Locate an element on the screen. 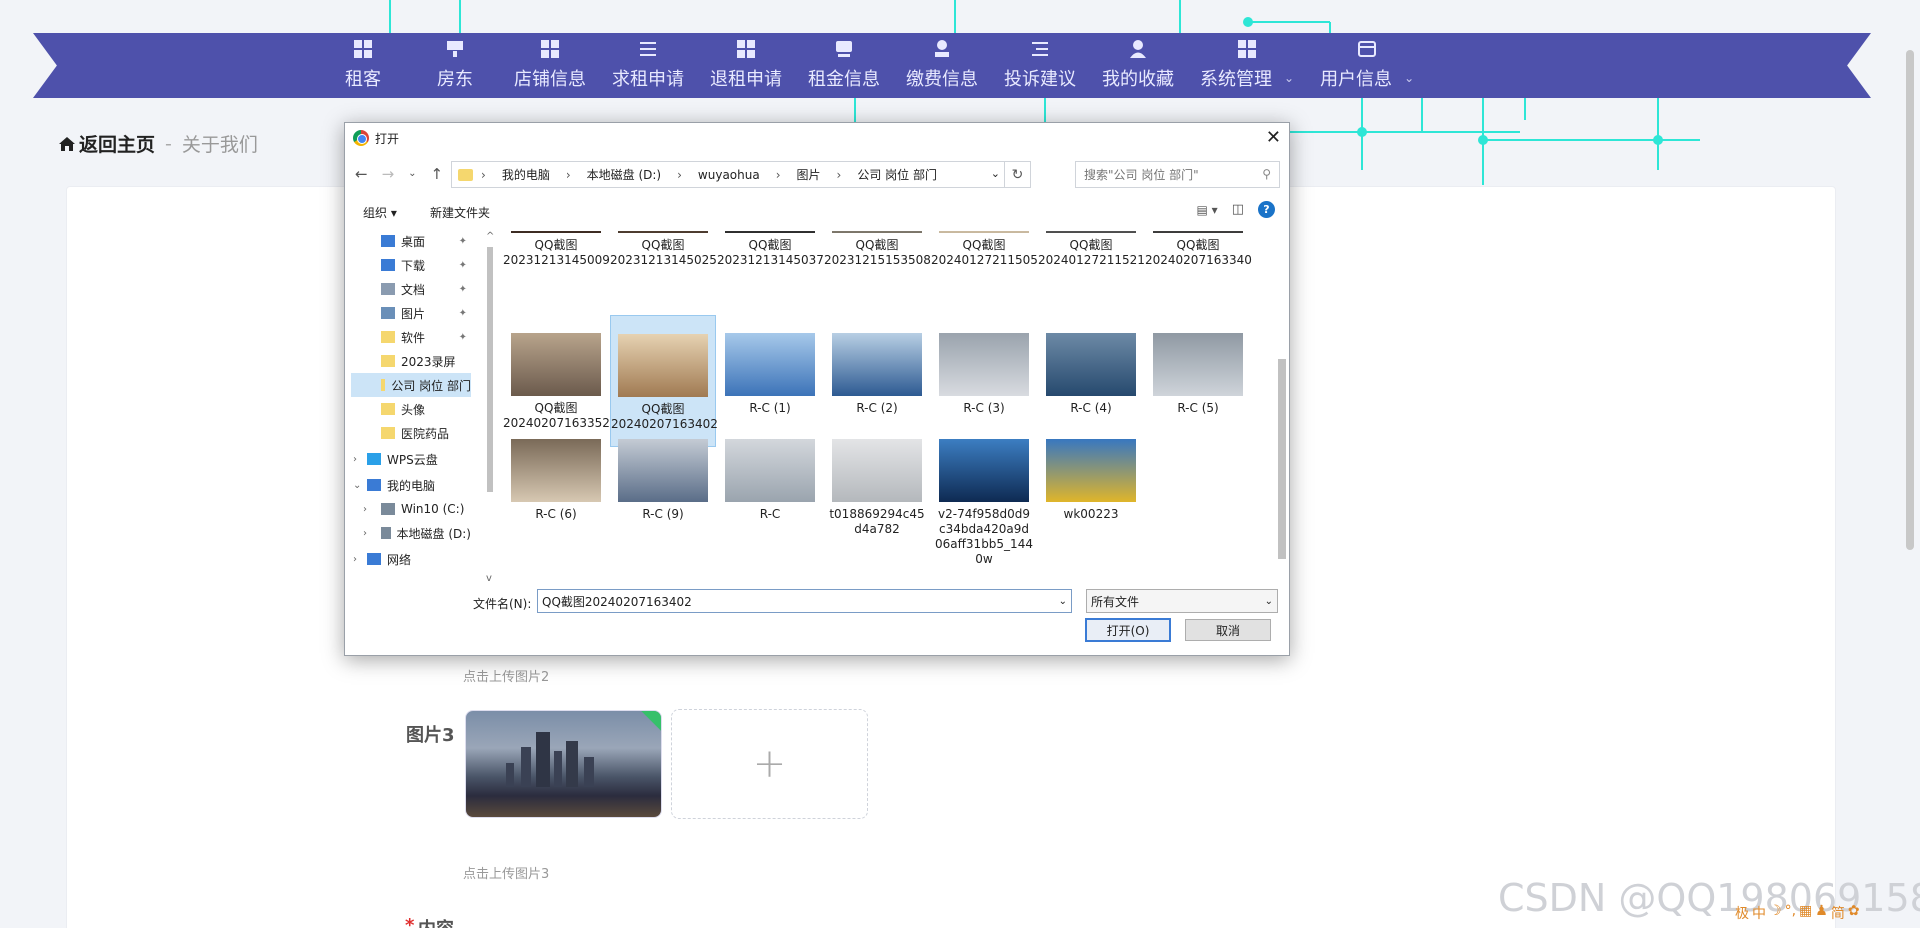  open-button: 打开(O) is located at coordinates (1128, 630).